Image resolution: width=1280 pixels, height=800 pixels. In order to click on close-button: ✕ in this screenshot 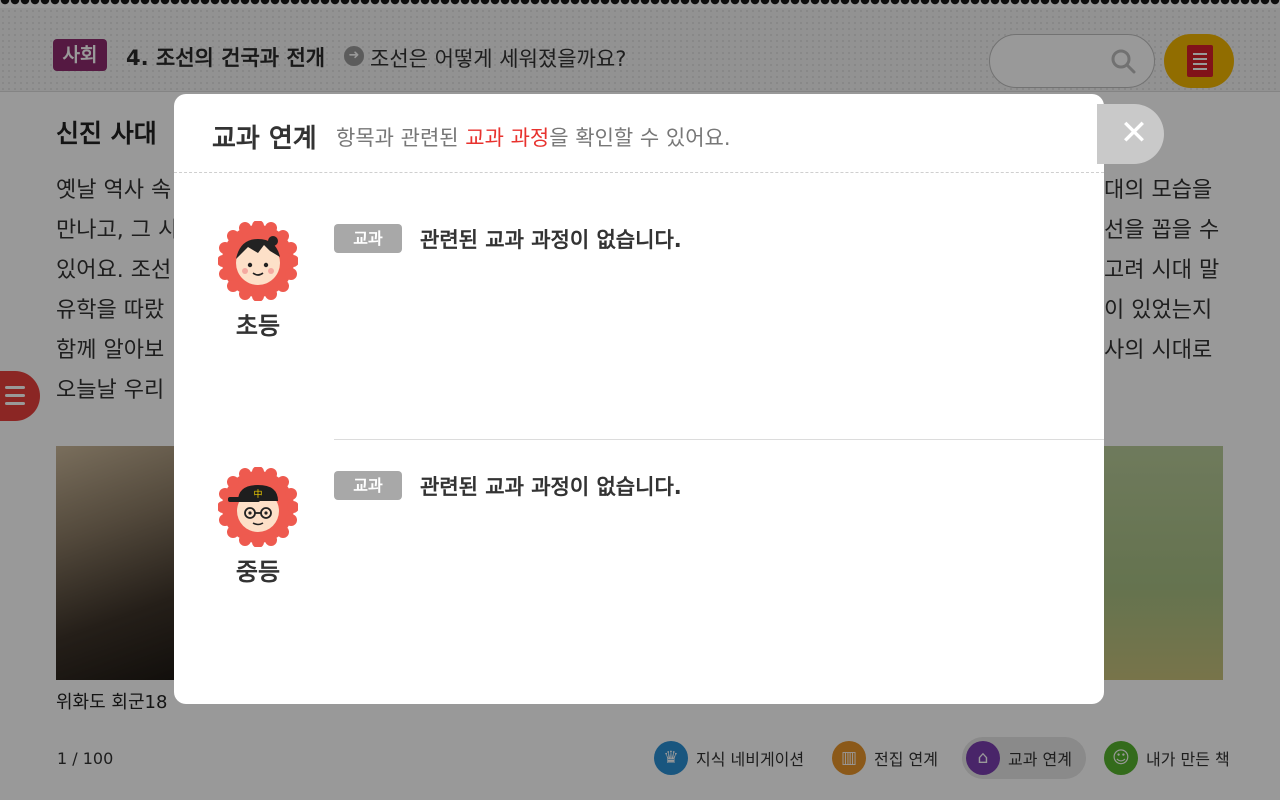, I will do `click(1130, 134)`.